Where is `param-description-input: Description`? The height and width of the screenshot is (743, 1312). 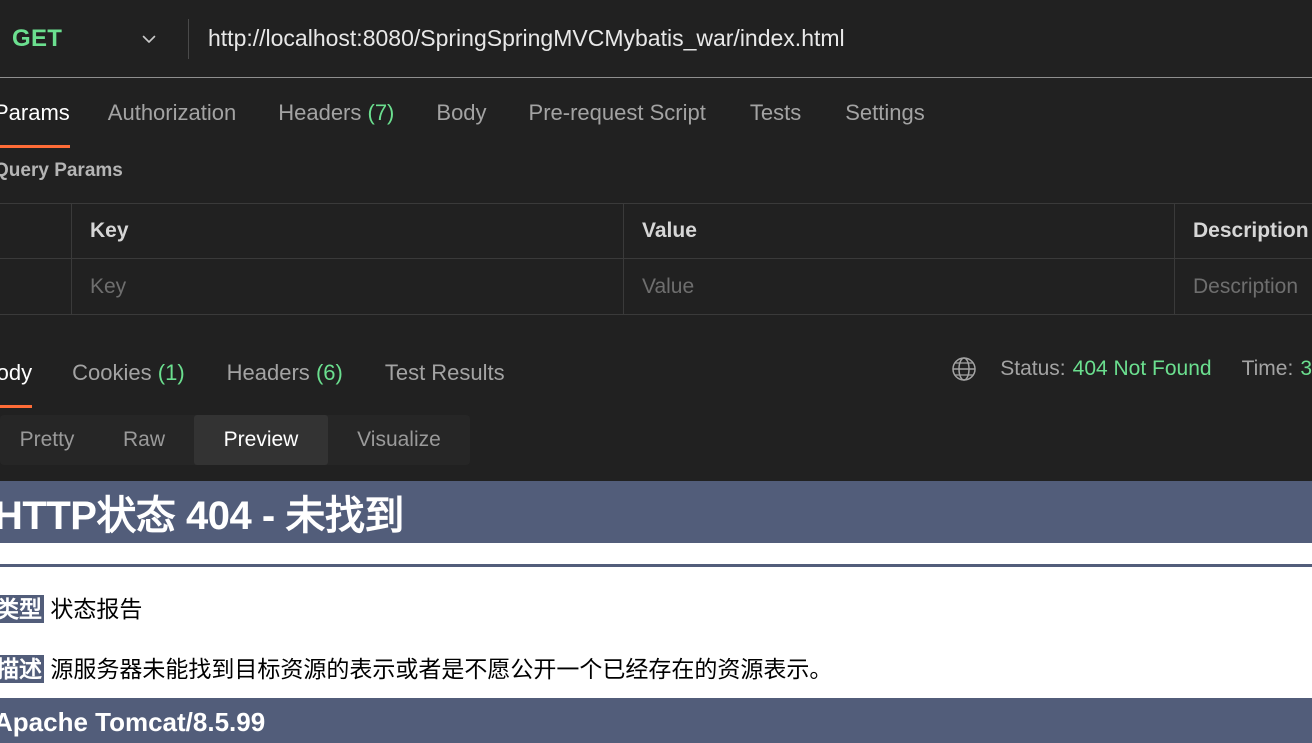
param-description-input: Description is located at coordinates (1243, 286).